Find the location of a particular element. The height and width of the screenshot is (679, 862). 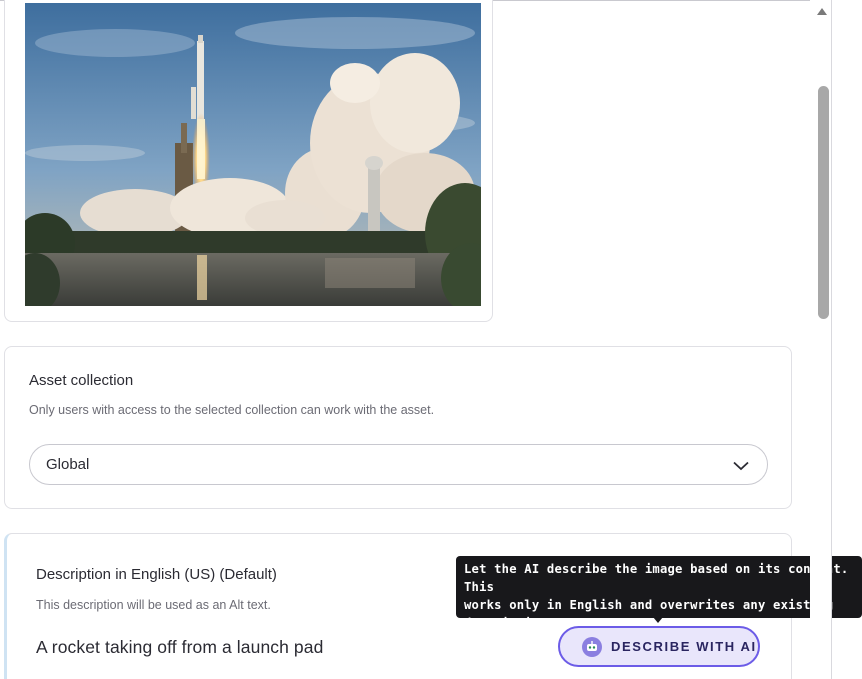

describe-with-ai-button: DESCRIBE WITH AI is located at coordinates (659, 646).